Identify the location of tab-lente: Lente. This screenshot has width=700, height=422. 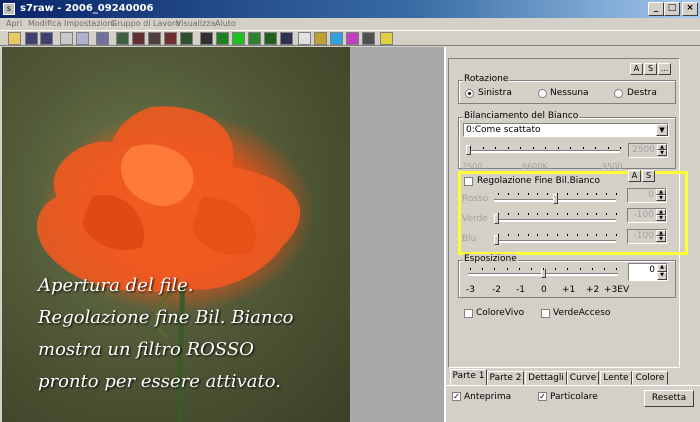
(616, 378).